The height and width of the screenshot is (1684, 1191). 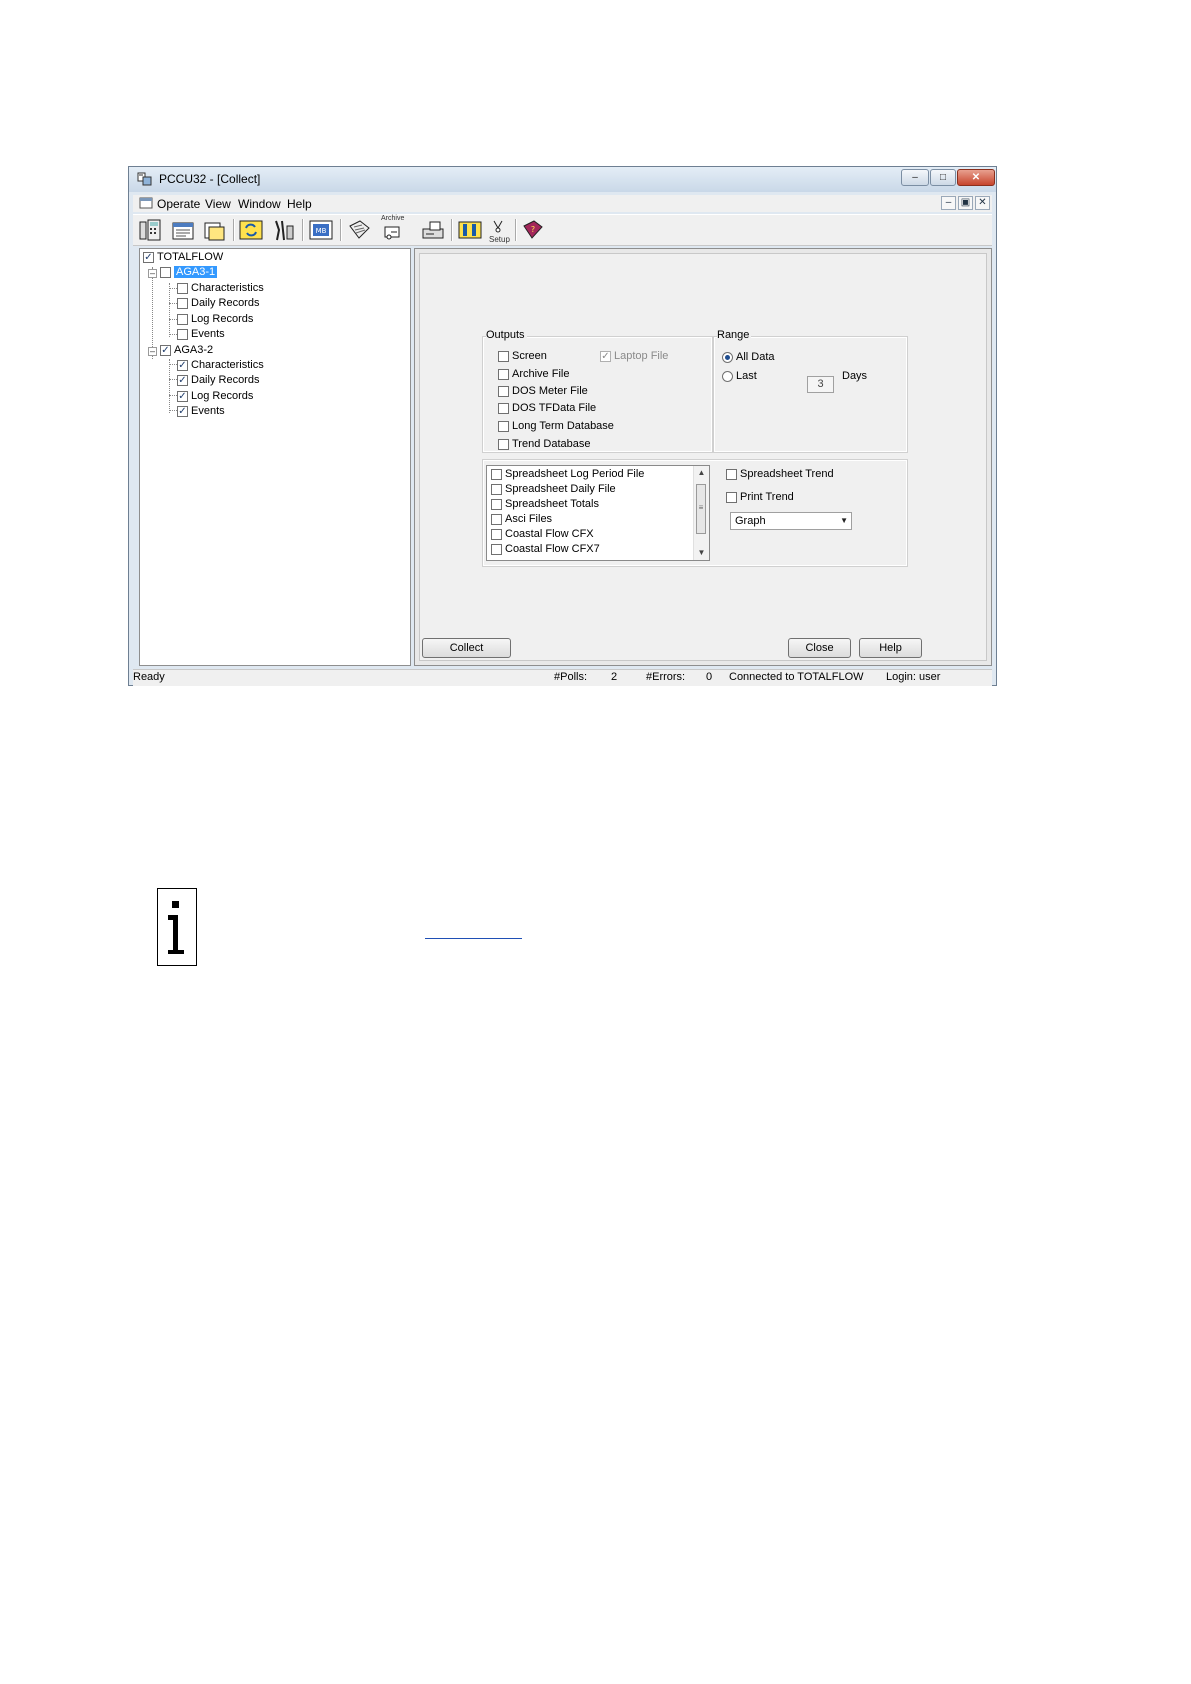 I want to click on collapse-toggle-aga3-2: –, so click(x=152, y=351).